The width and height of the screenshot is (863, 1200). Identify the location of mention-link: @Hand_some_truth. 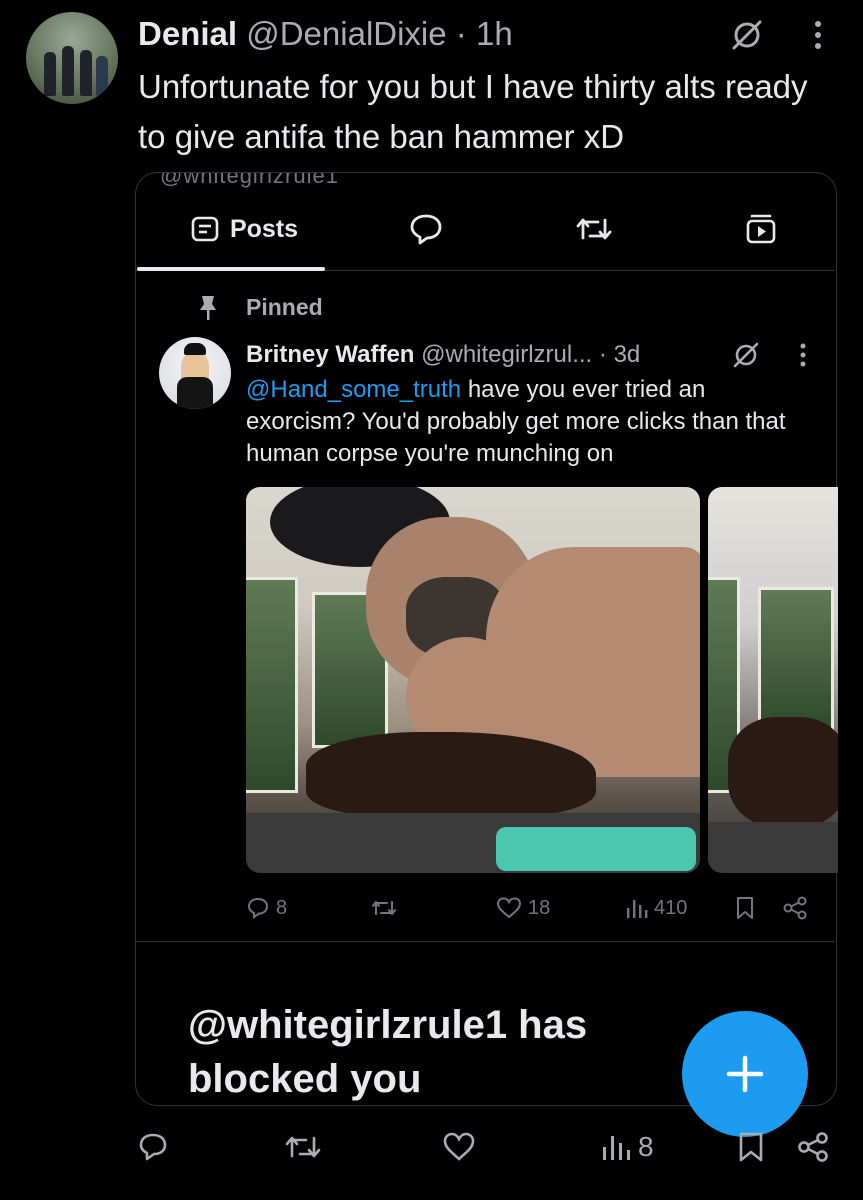
(353, 389).